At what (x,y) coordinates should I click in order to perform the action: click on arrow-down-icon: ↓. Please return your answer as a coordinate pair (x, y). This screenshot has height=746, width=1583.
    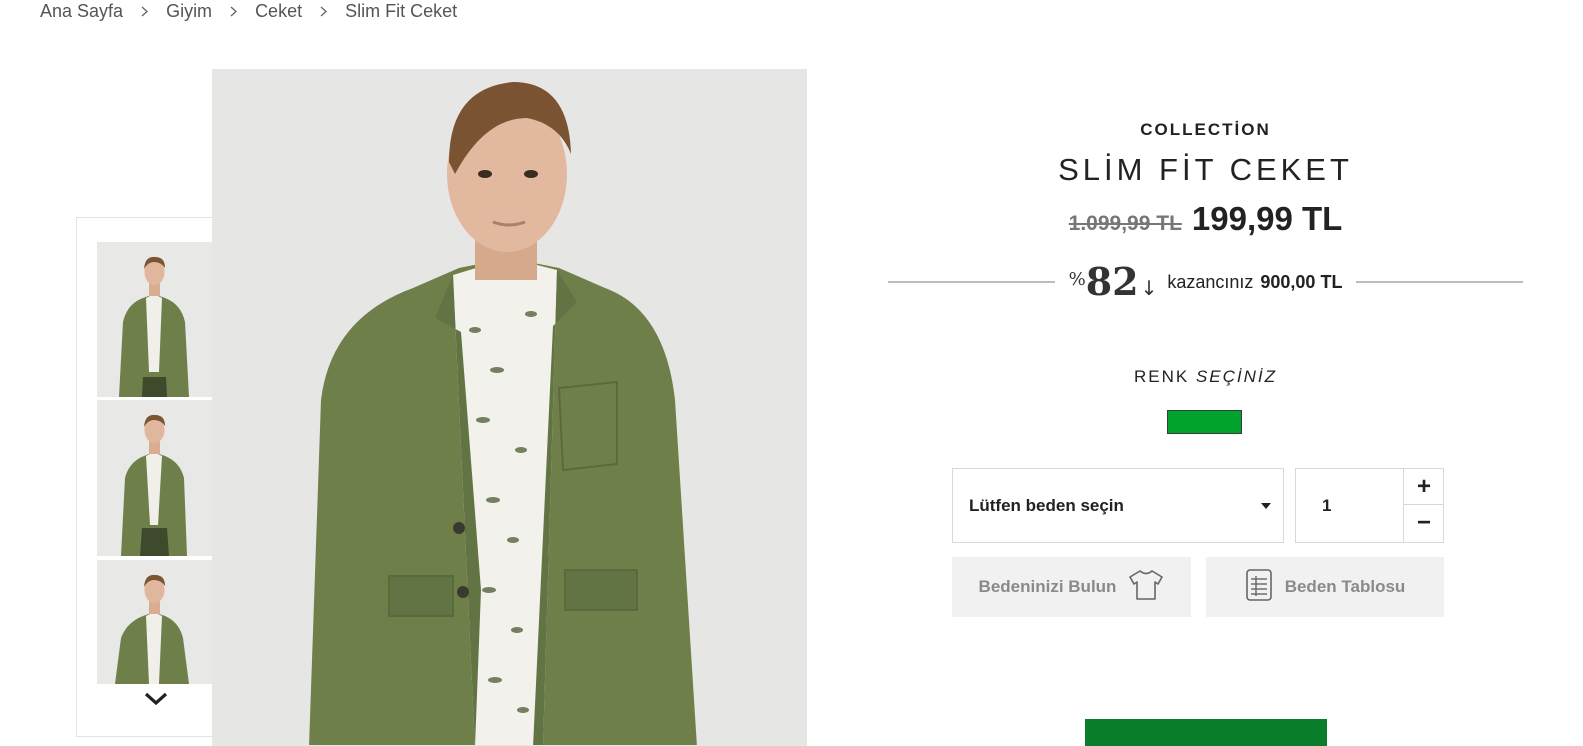
    Looking at the image, I should click on (1149, 288).